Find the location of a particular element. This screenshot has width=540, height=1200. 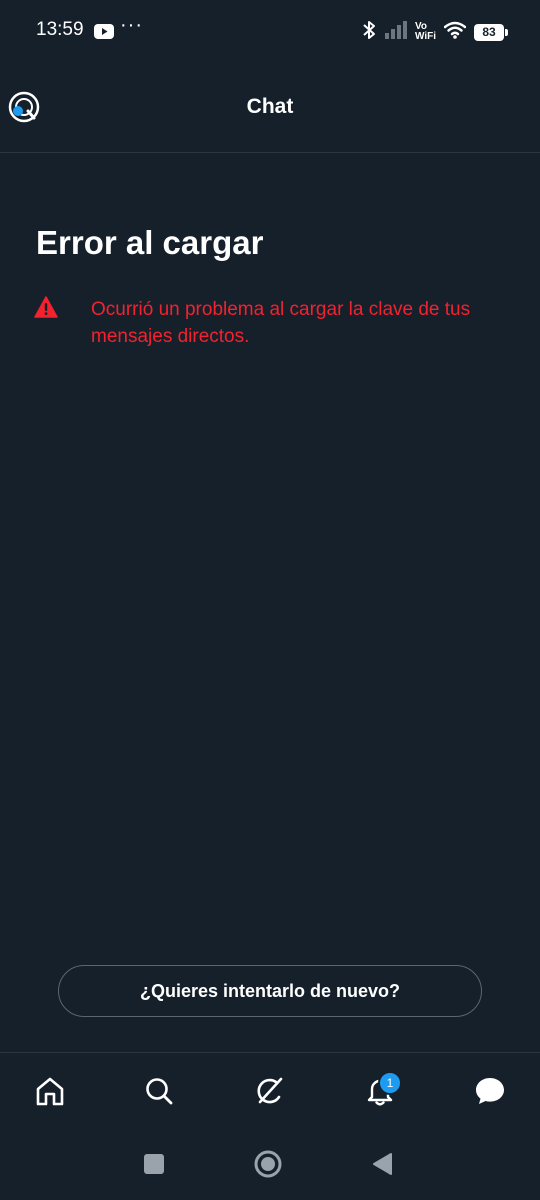

nav-messages is located at coordinates (490, 1093).